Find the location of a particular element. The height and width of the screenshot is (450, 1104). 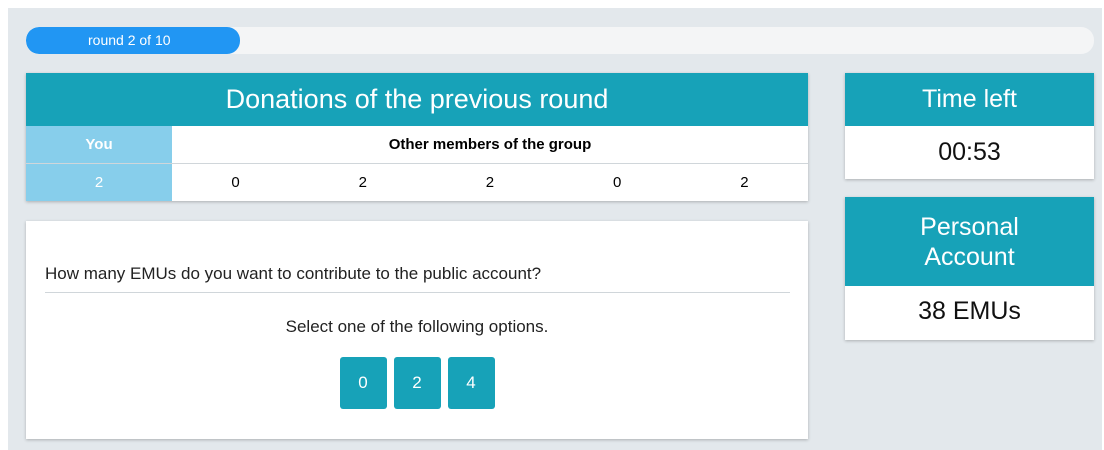

personal-account-title: Personal Account is located at coordinates (969, 241).